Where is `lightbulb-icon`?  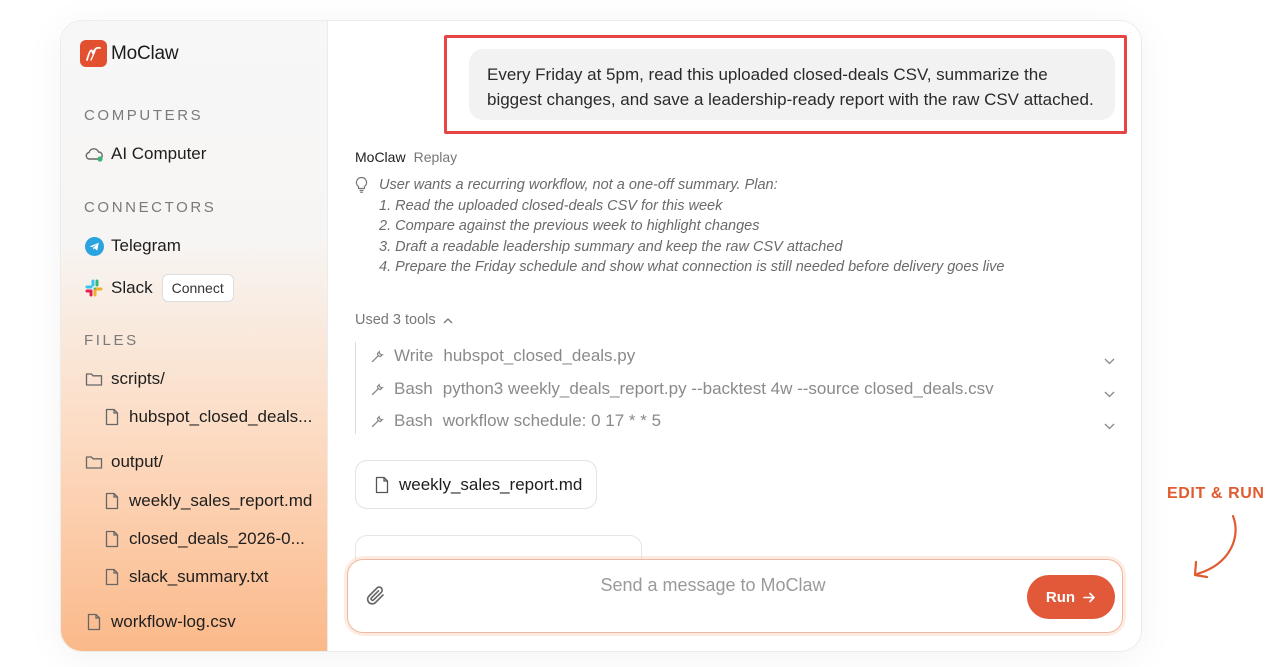
lightbulb-icon is located at coordinates (364, 227).